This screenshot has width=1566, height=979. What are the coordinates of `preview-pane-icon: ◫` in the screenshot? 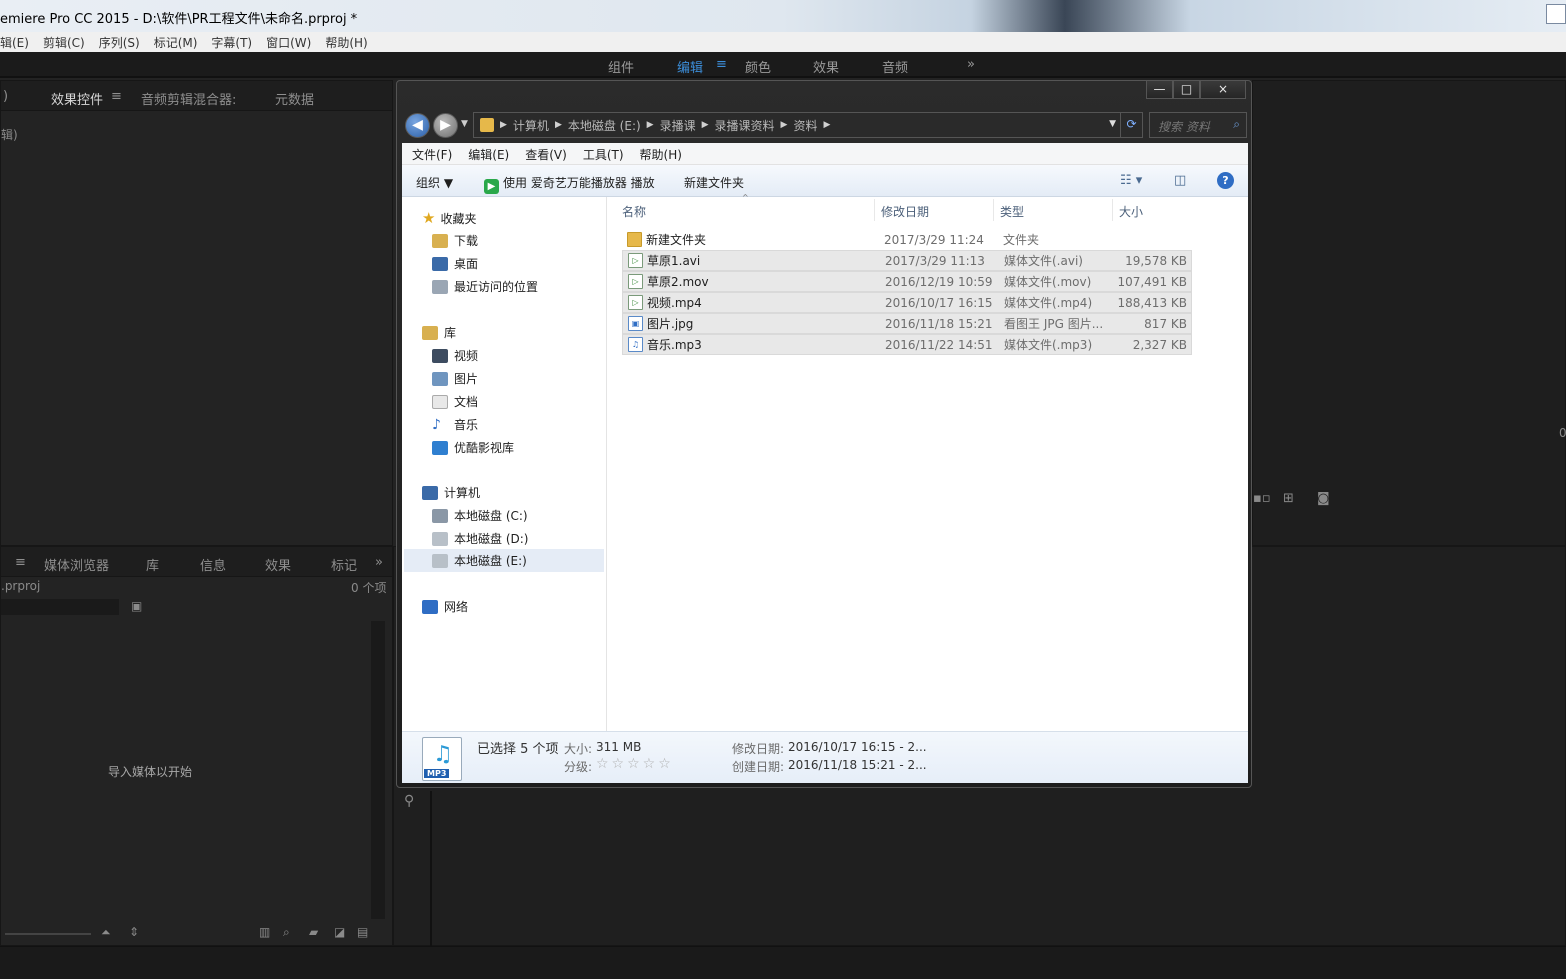 It's located at (1180, 180).